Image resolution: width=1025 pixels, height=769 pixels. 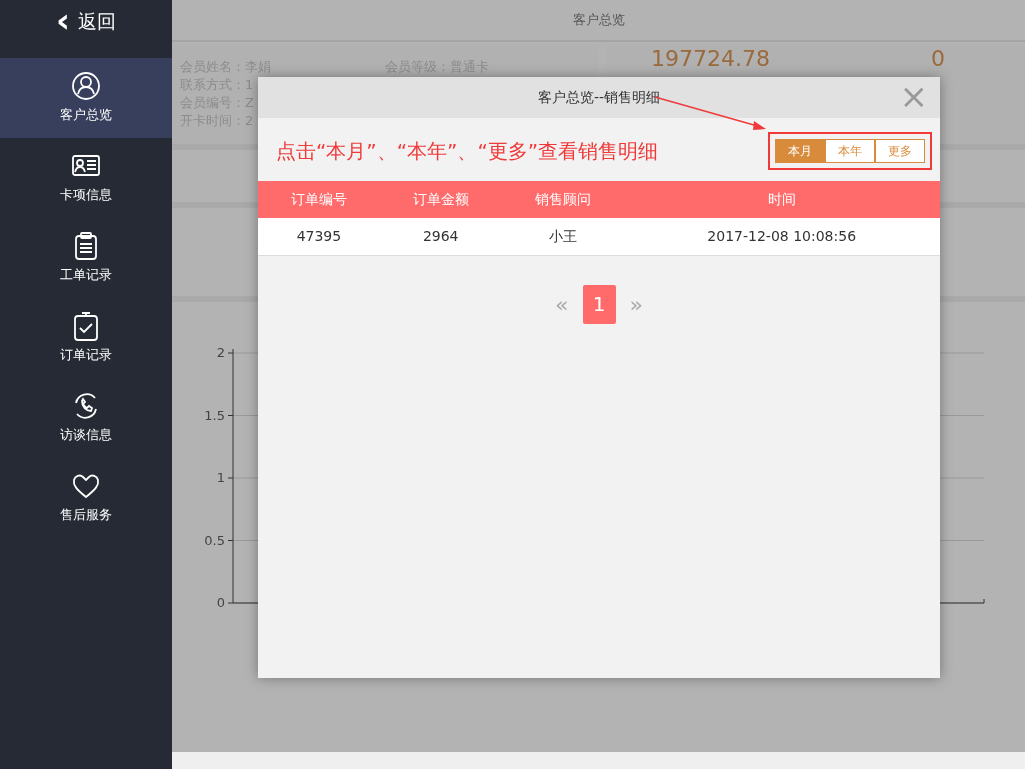 What do you see at coordinates (86, 22) in the screenshot?
I see `back-button: ‹ 返回` at bounding box center [86, 22].